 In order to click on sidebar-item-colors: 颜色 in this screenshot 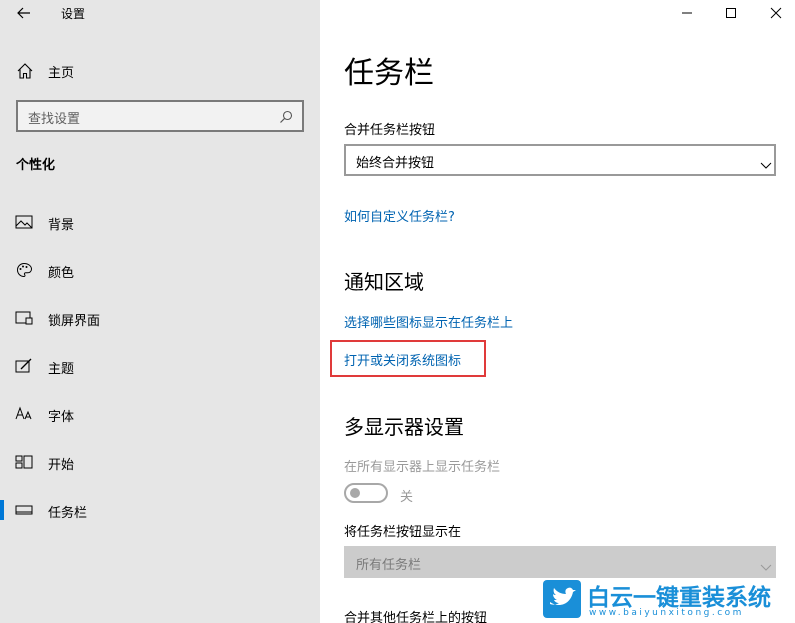, I will do `click(160, 270)`.